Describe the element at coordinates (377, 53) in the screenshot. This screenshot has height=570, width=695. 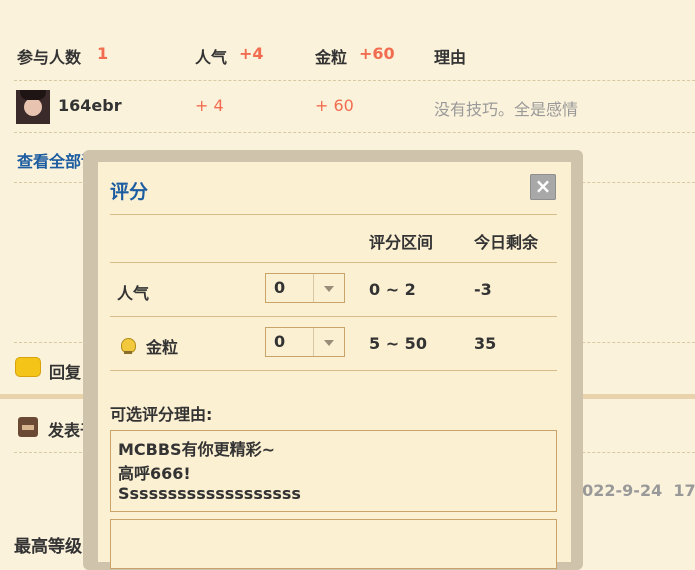
I see `gold-total: +60` at that location.